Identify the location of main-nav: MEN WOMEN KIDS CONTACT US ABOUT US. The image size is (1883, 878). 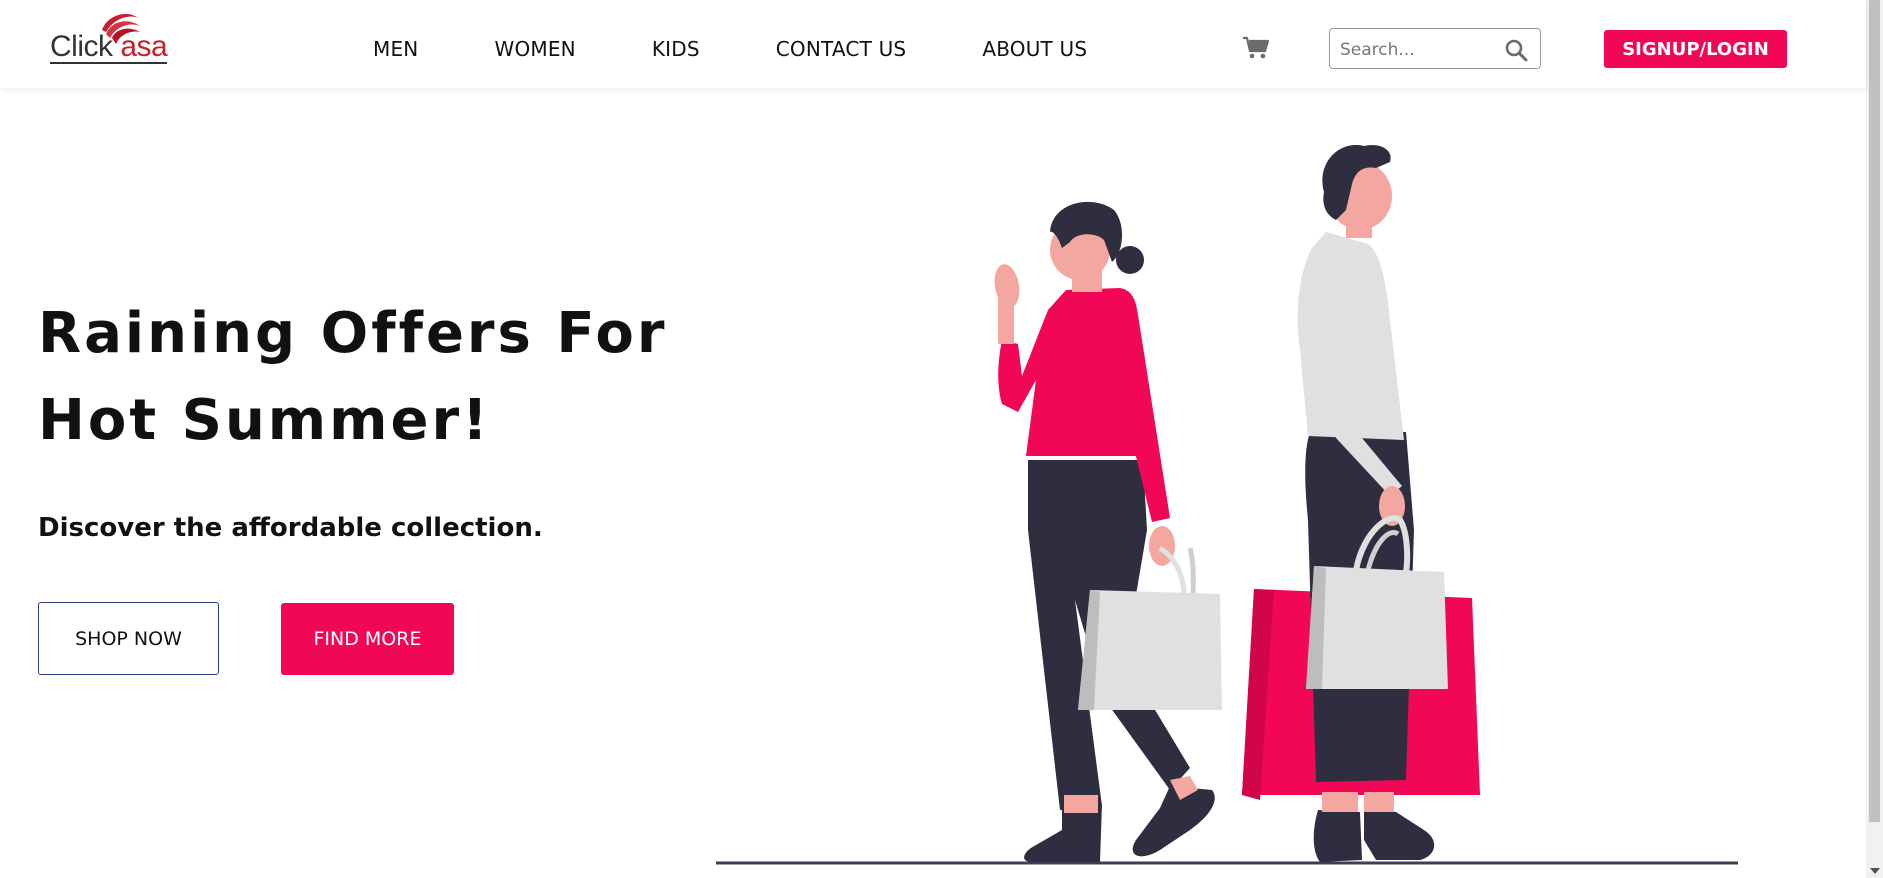
(768, 49).